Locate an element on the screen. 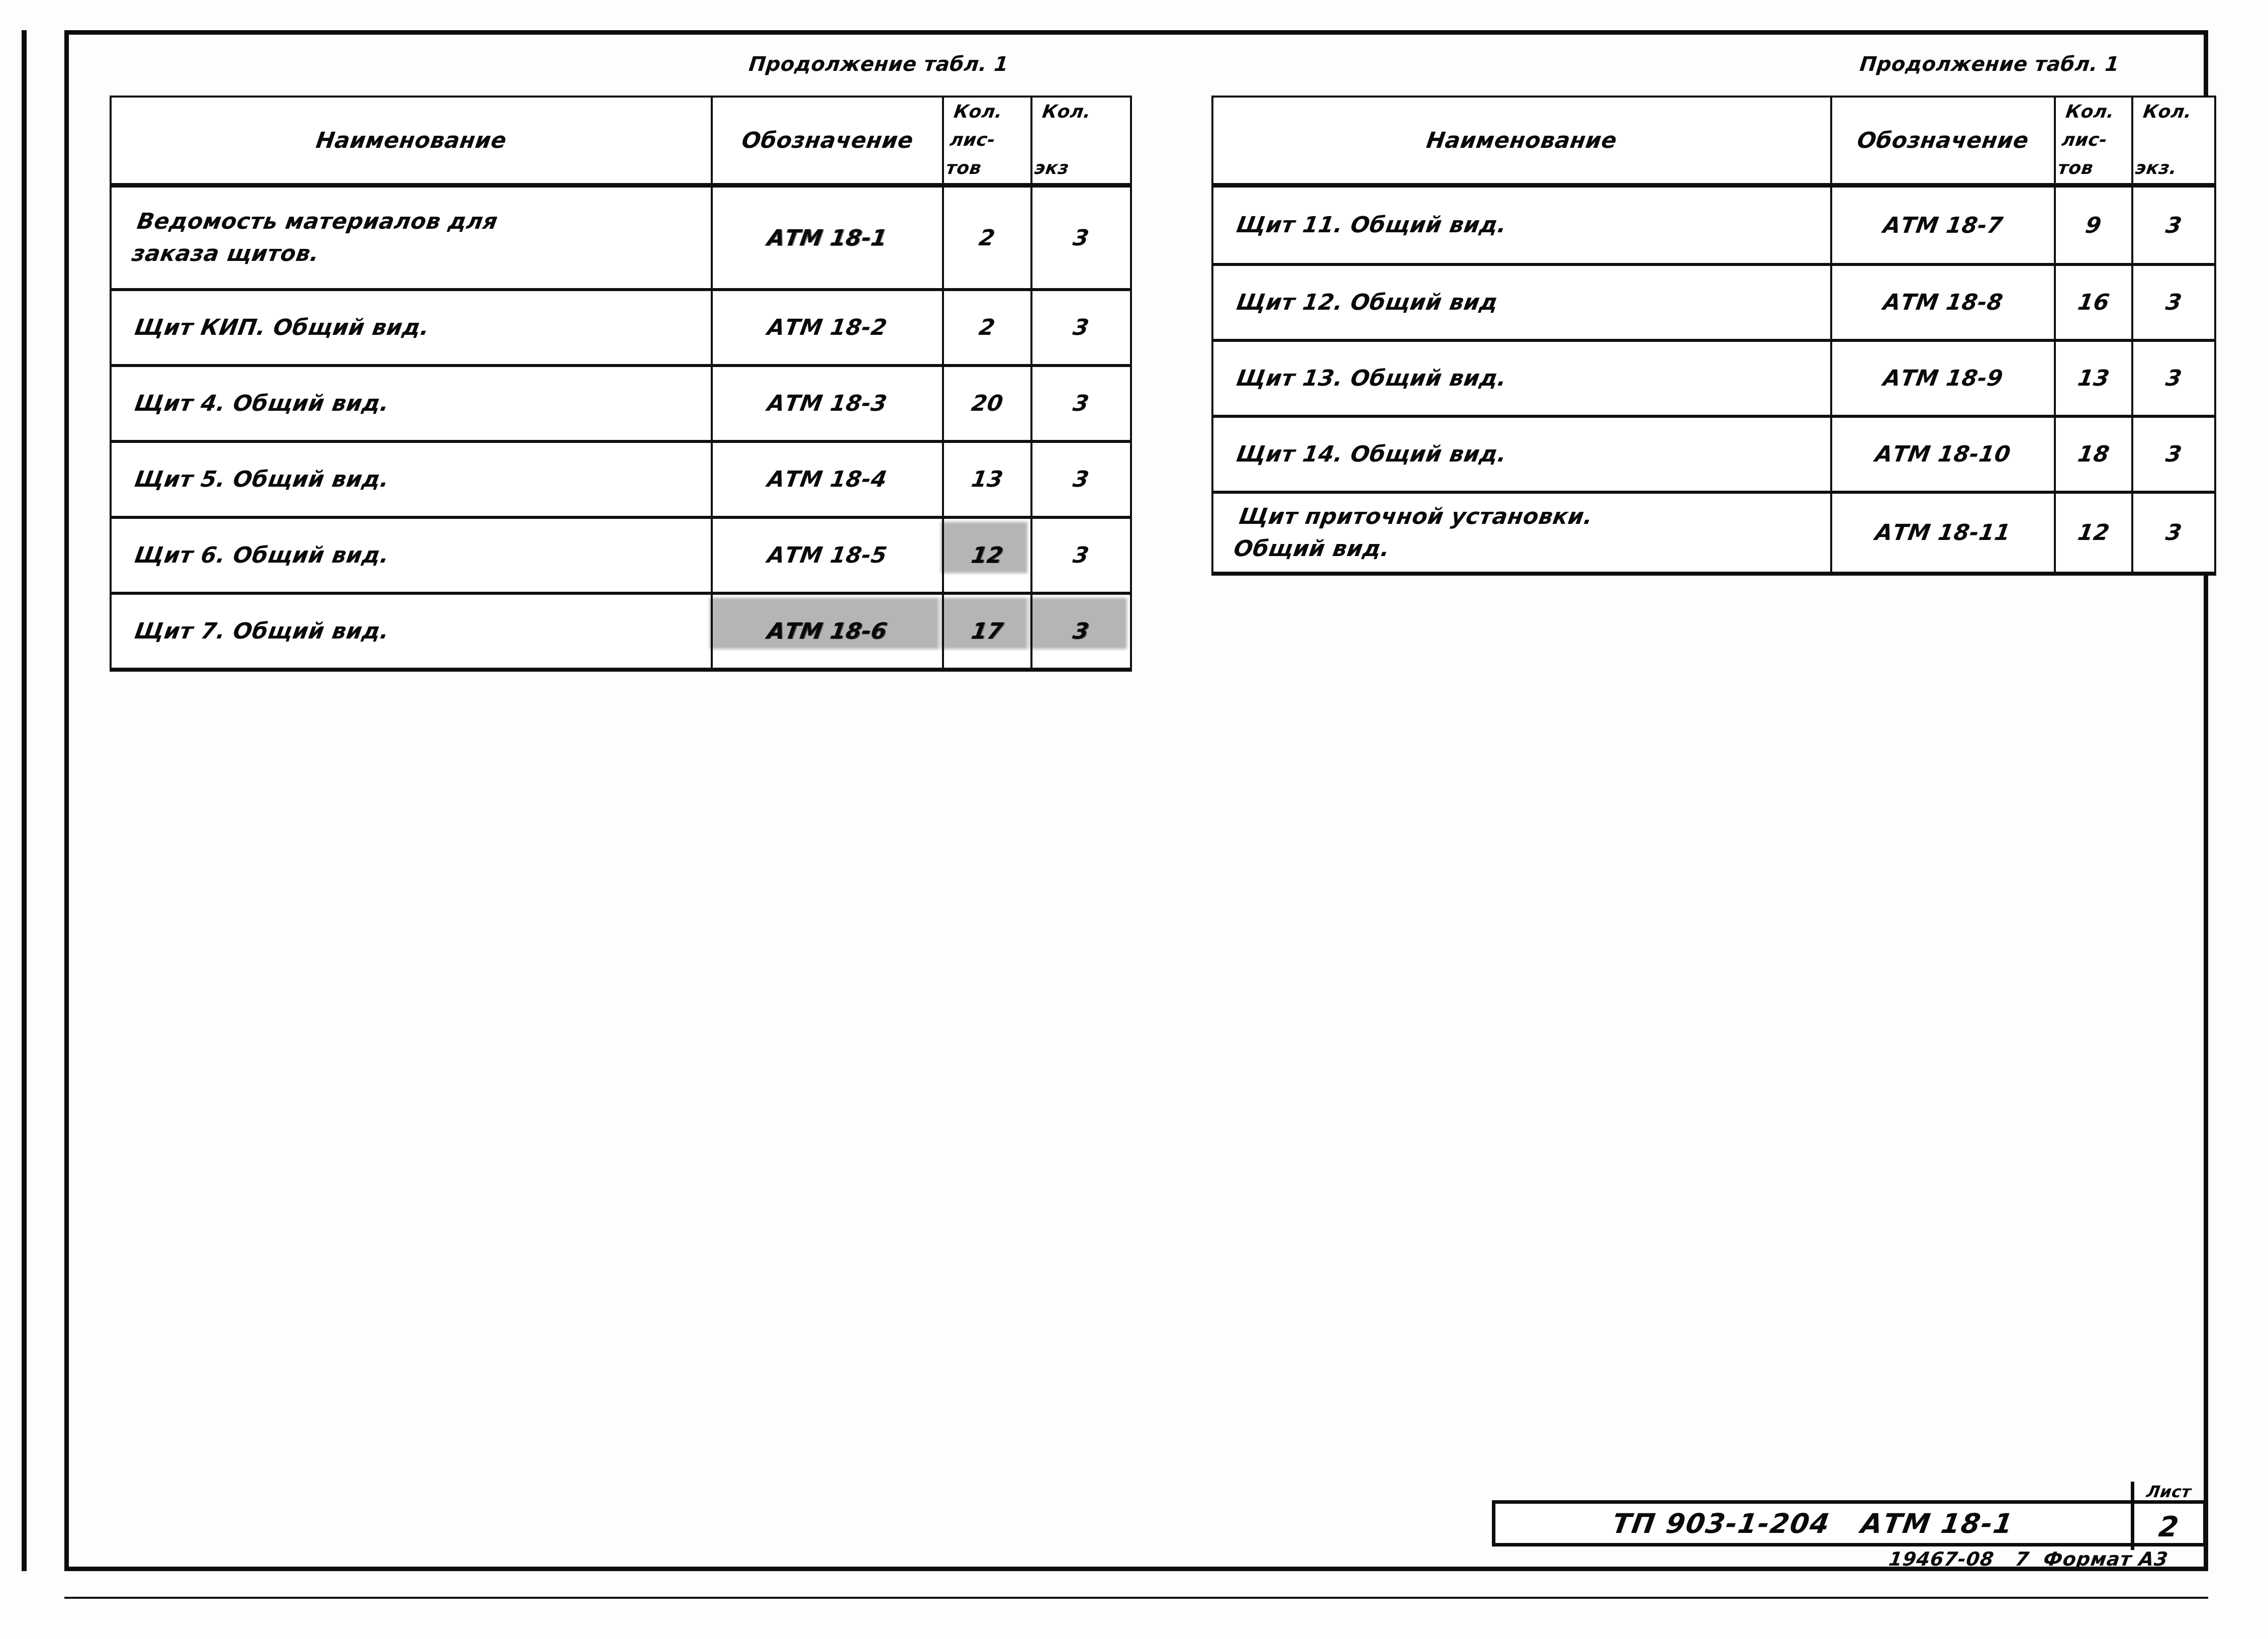  table-row: Щит 5. Общий вид. АТМ 18-4 13 3 is located at coordinates (621, 479).